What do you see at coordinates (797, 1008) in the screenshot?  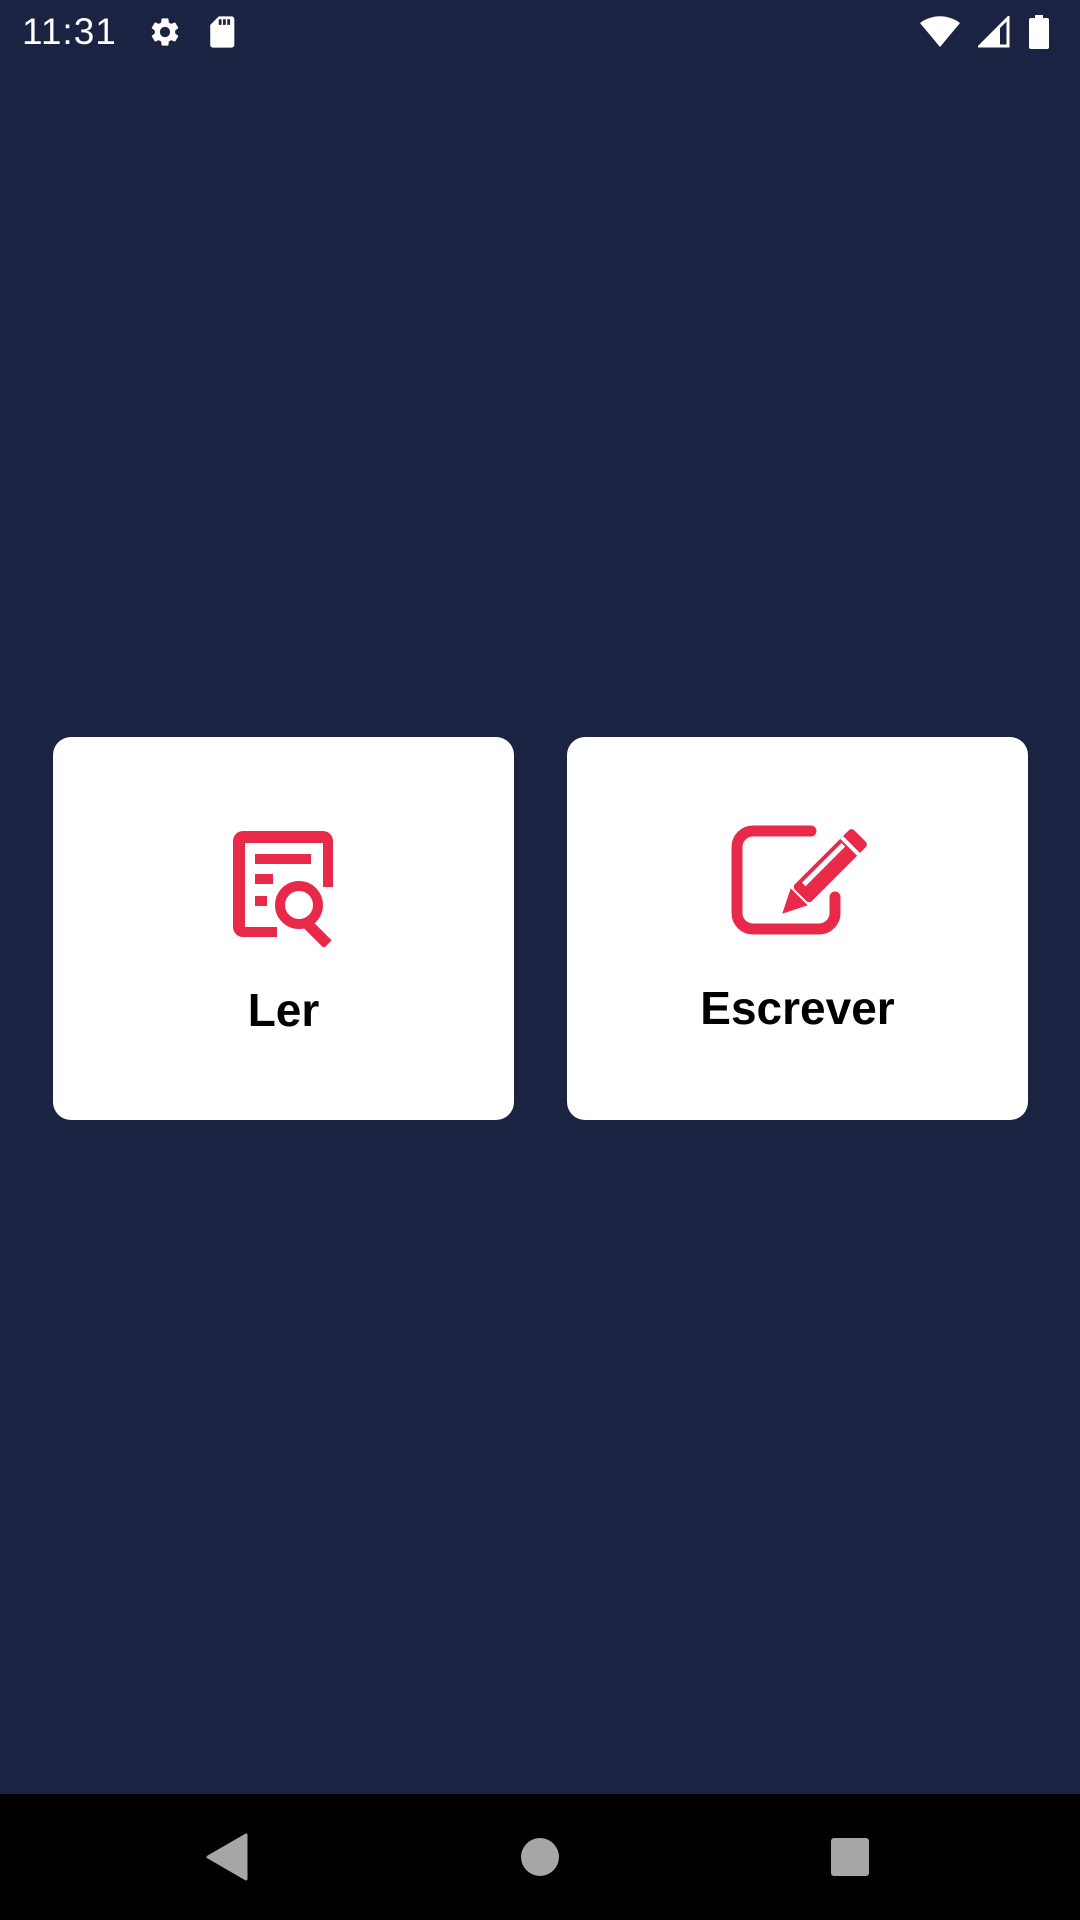 I see `write-label: Escrever` at bounding box center [797, 1008].